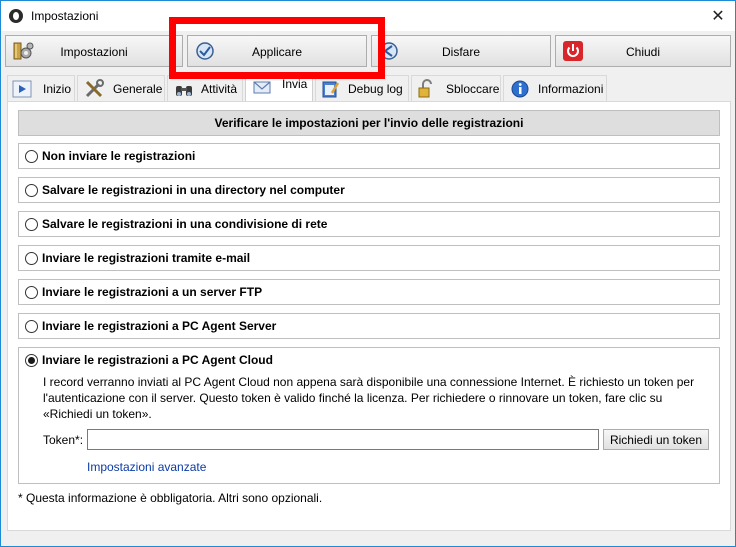 The image size is (736, 547). What do you see at coordinates (184, 91) in the screenshot?
I see `binoculars-icon` at bounding box center [184, 91].